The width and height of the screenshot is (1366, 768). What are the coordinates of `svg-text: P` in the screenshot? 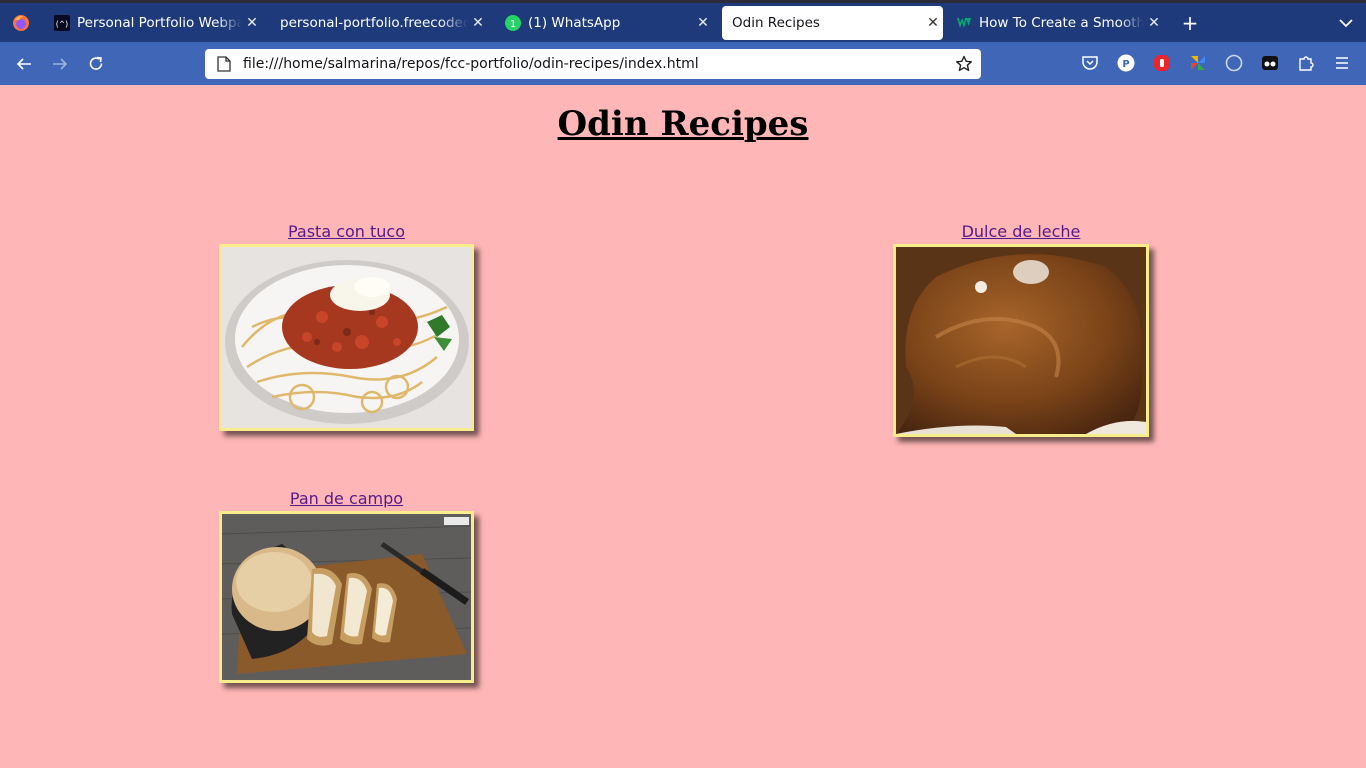 It's located at (1125, 64).